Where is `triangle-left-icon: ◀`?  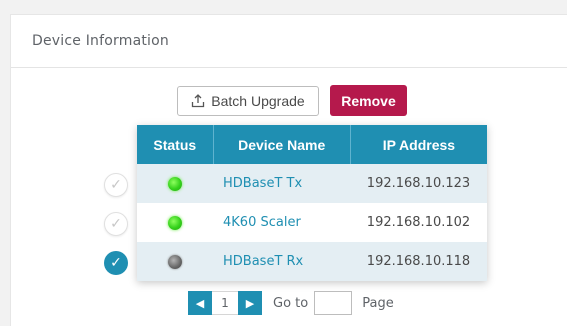
triangle-left-icon: ◀ is located at coordinates (200, 303).